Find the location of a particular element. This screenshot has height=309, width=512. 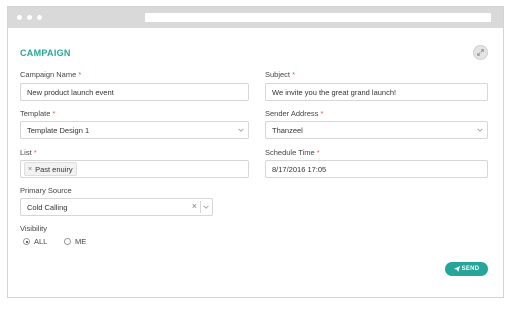

template-label-text: Template is located at coordinates (35, 113).